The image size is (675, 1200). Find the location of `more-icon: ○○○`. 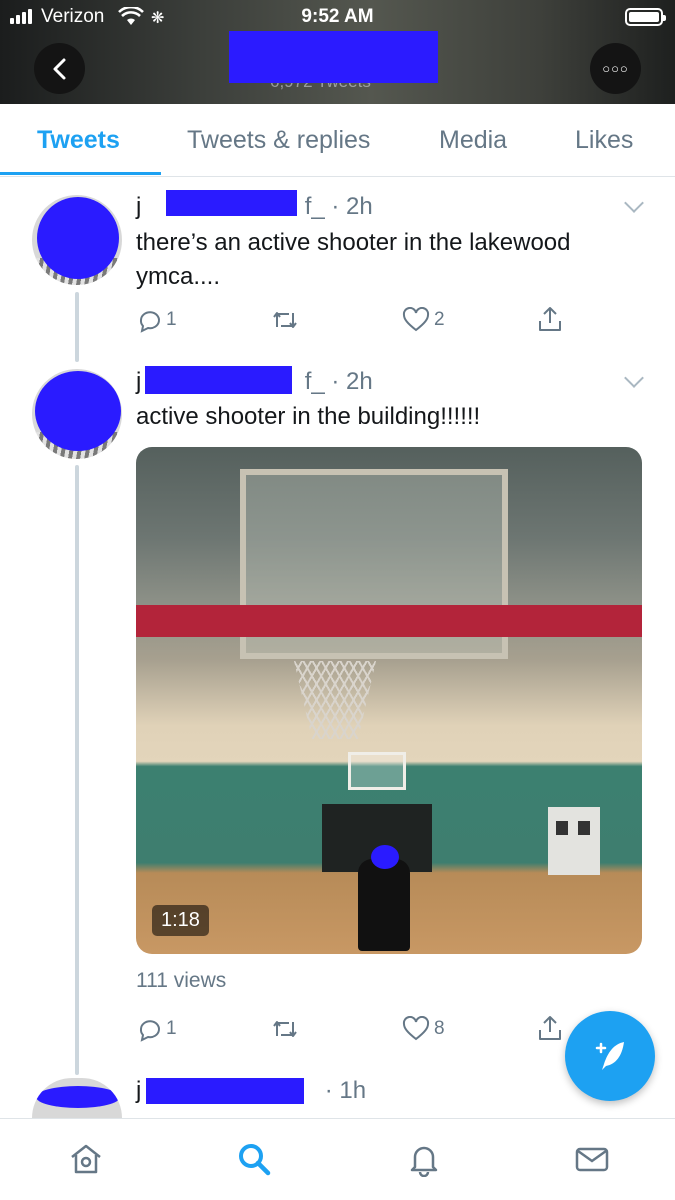

more-icon: ○○○ is located at coordinates (615, 68).